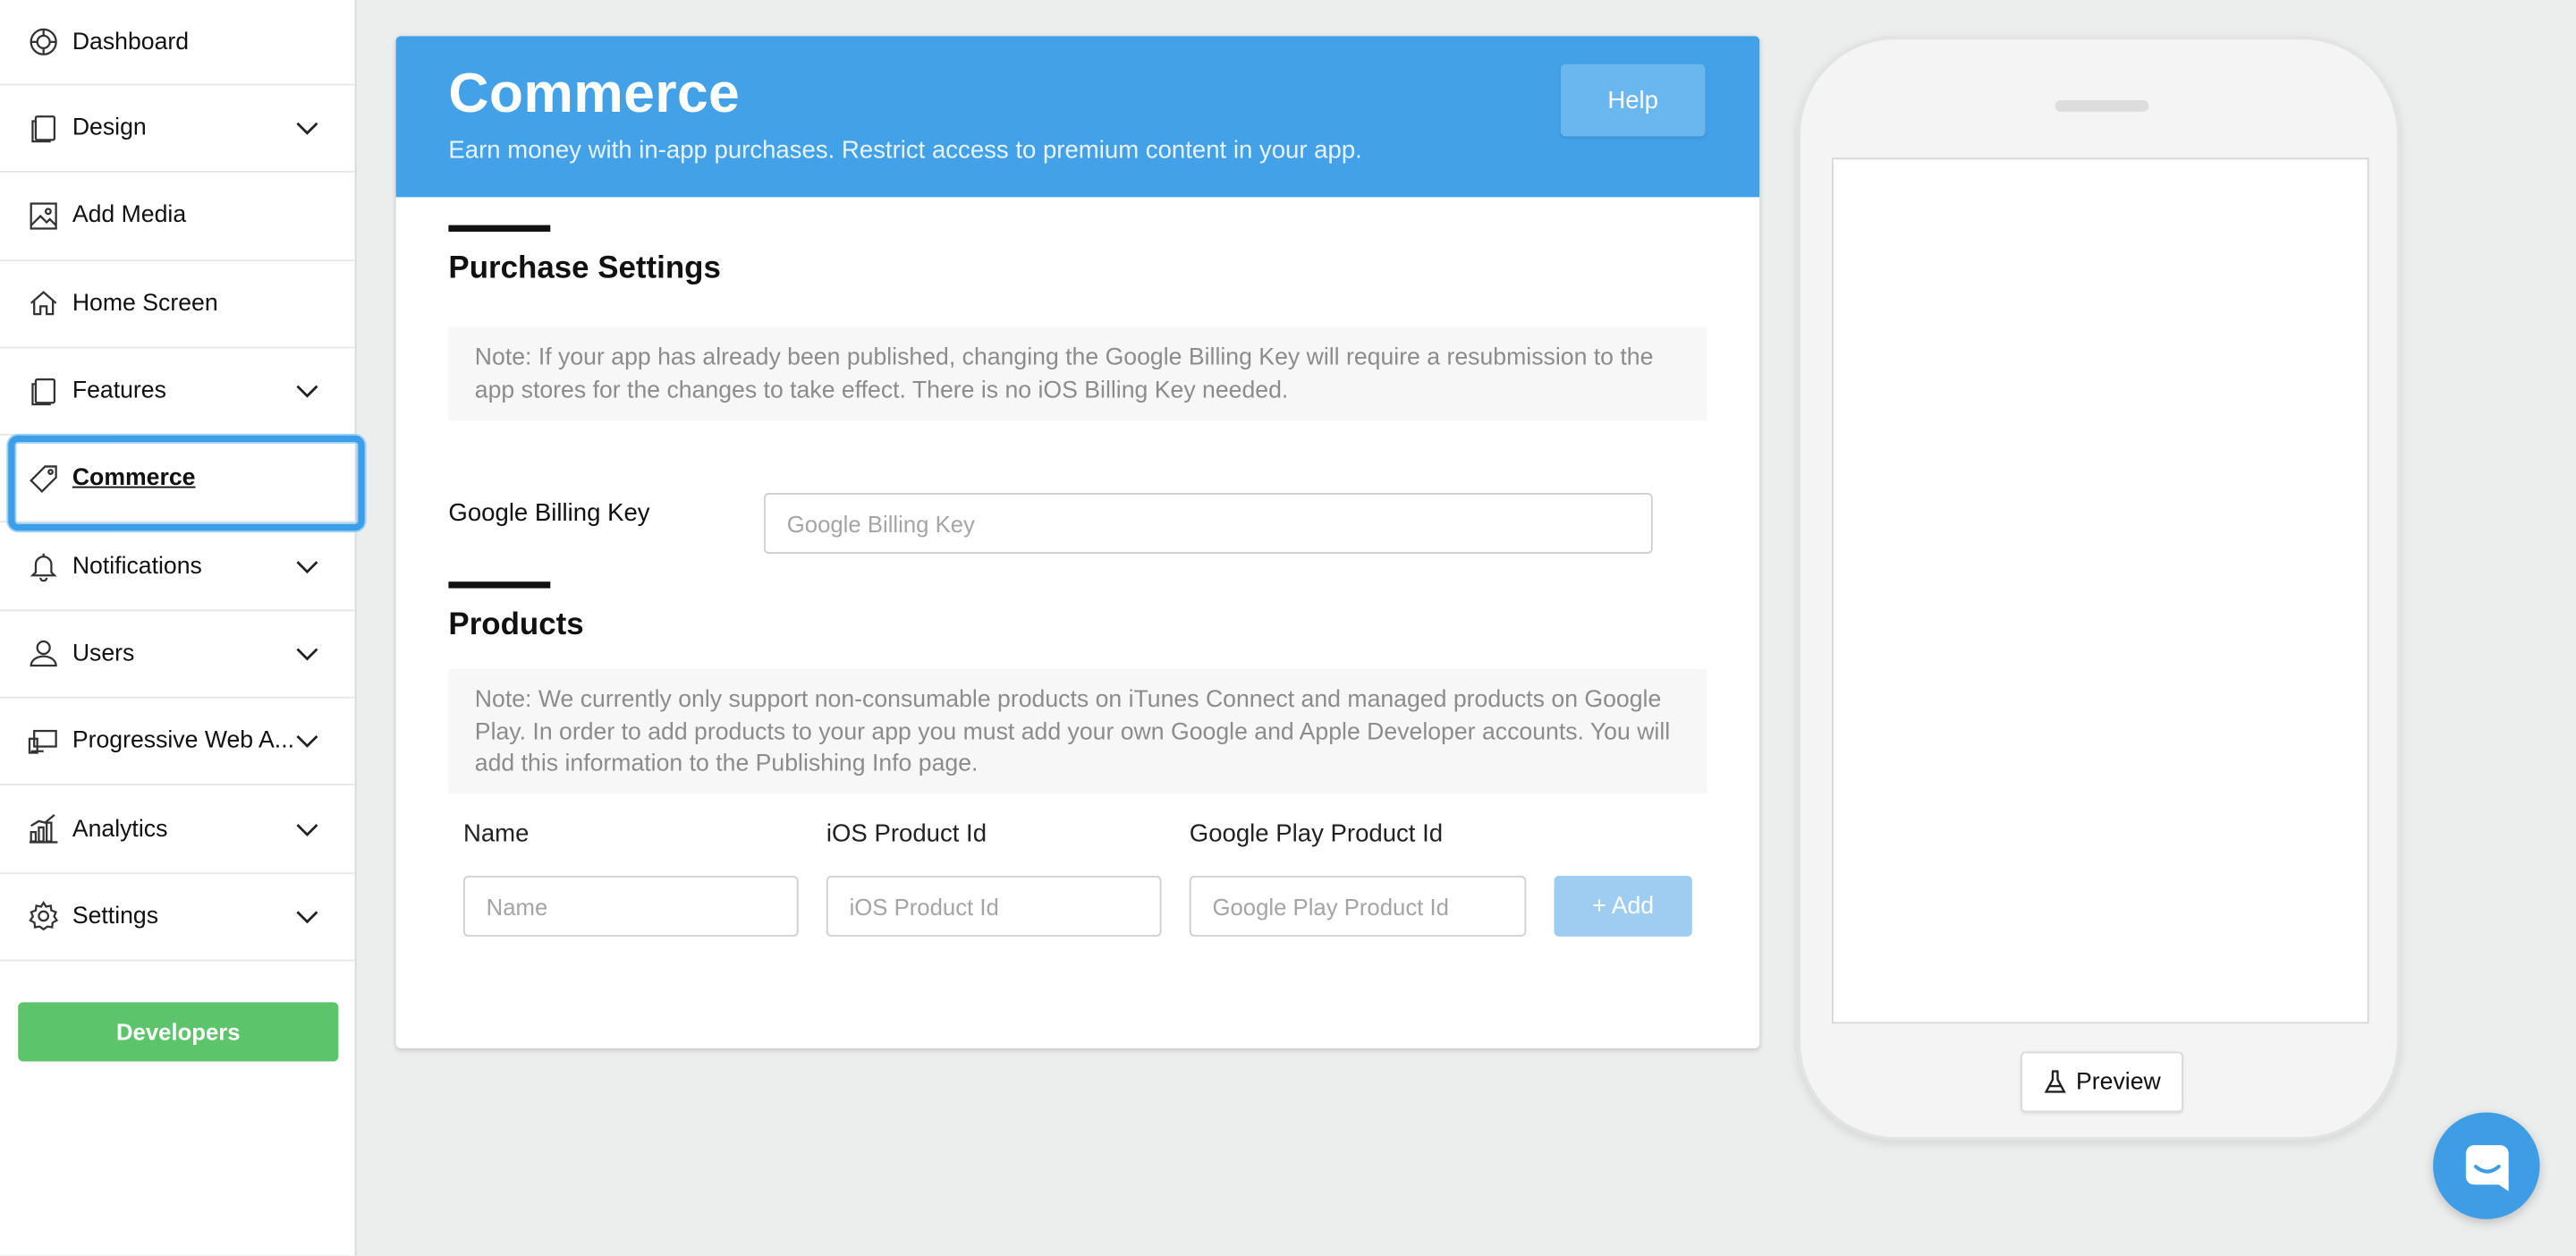 This screenshot has width=2576, height=1256. I want to click on sidebar-item-label: Features, so click(119, 391).